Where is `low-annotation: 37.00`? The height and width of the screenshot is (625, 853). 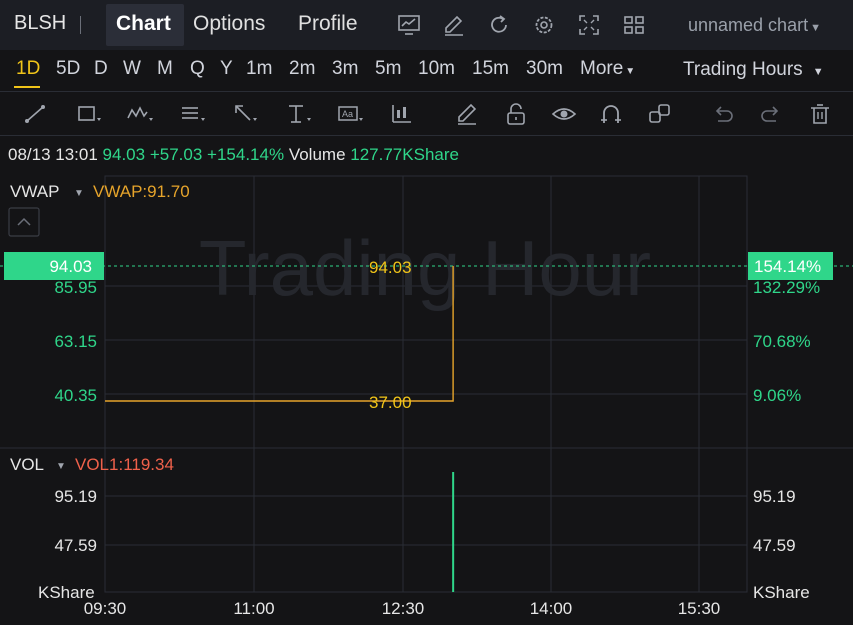 low-annotation: 37.00 is located at coordinates (390, 402).